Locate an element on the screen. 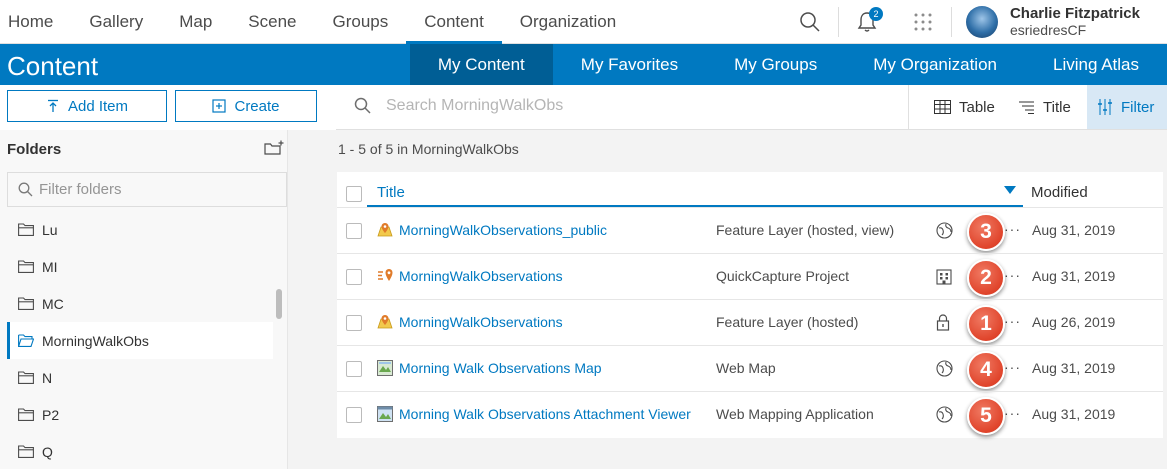 Image resolution: width=1167 pixels, height=470 pixels. folder-item: N is located at coordinates (140, 377).